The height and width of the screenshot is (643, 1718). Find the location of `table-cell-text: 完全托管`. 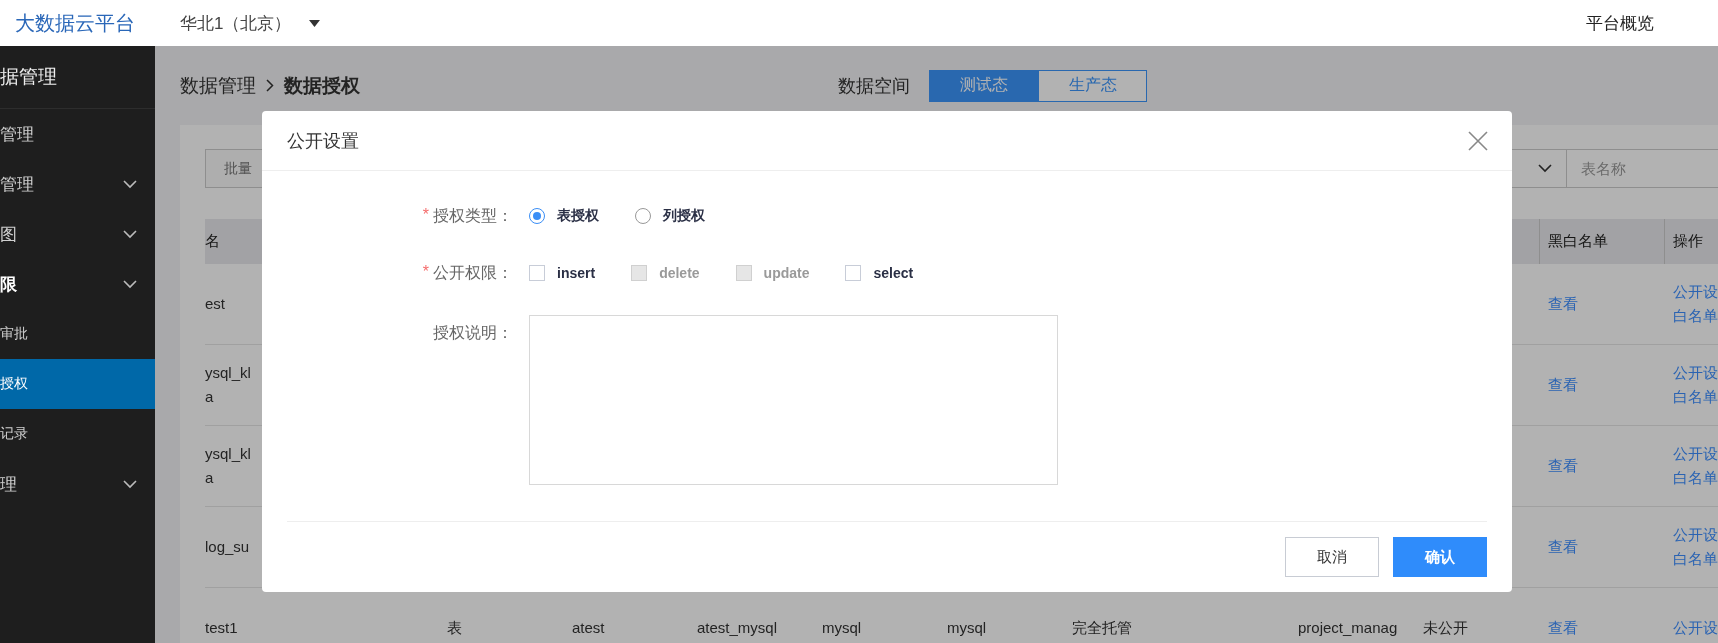

table-cell-text: 完全托管 is located at coordinates (1102, 628).